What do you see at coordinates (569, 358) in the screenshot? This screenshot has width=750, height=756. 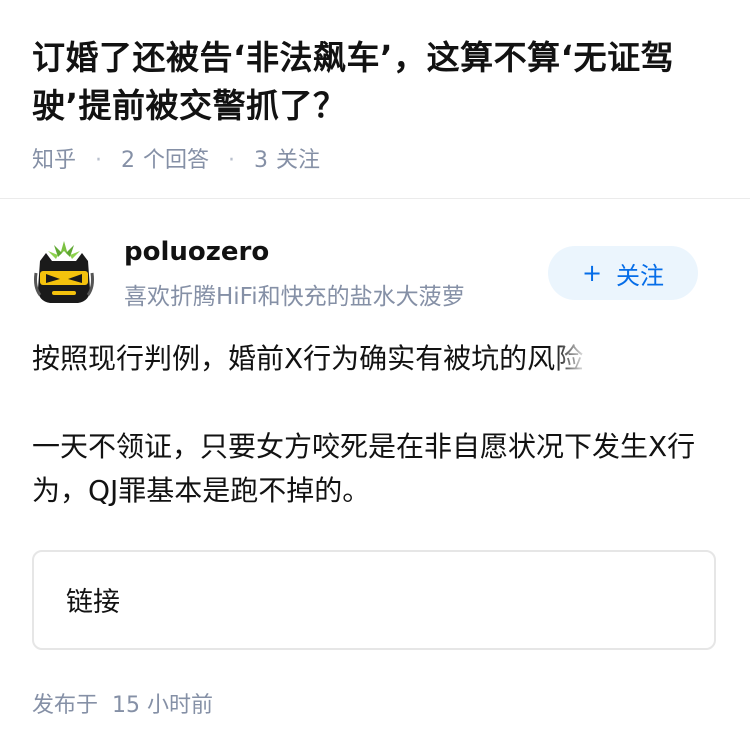 I see `answer-paragraph-faded-text: 险` at bounding box center [569, 358].